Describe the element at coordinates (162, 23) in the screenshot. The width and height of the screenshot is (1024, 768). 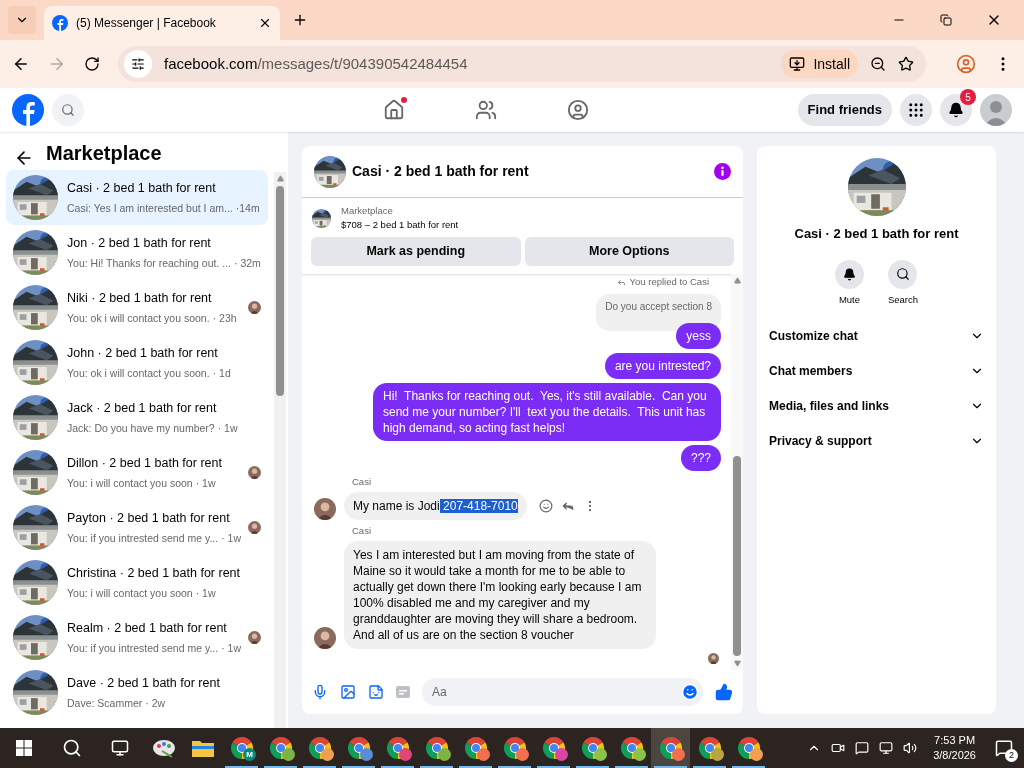
I see `browser-tab: (5) Messenger | Facebook` at that location.